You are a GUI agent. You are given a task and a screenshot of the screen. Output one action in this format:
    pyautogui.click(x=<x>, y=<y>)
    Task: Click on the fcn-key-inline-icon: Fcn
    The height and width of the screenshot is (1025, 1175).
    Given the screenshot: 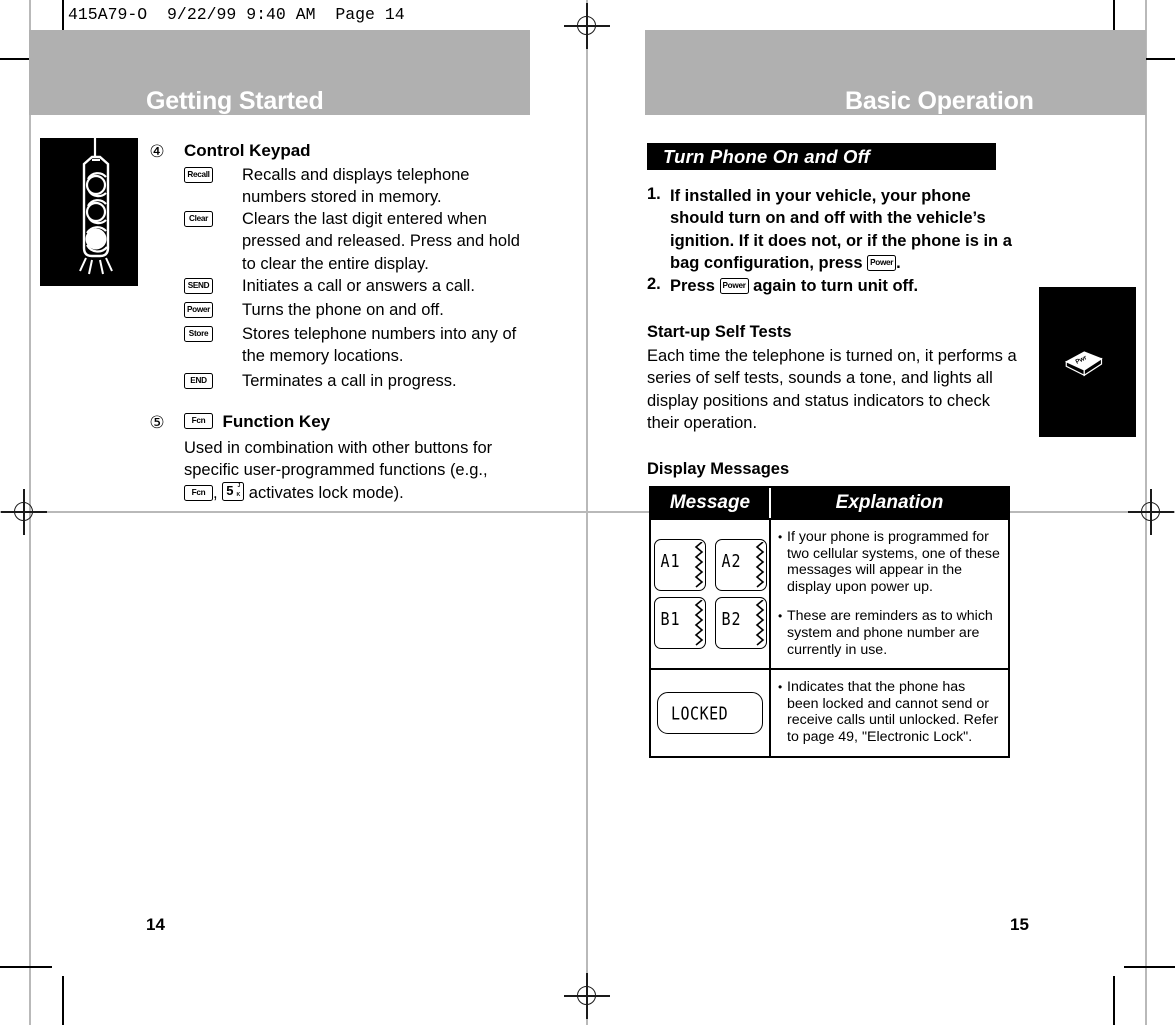 What is the action you would take?
    pyautogui.click(x=198, y=492)
    